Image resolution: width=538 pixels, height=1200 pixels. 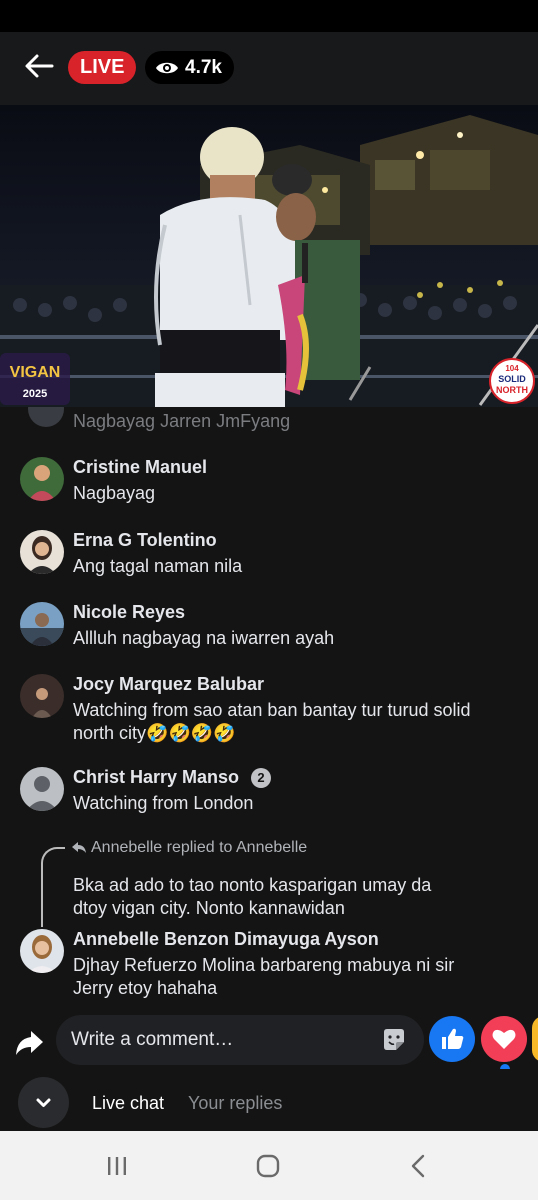 I want to click on commenter-name: Cristine Manuel, so click(x=296, y=467).